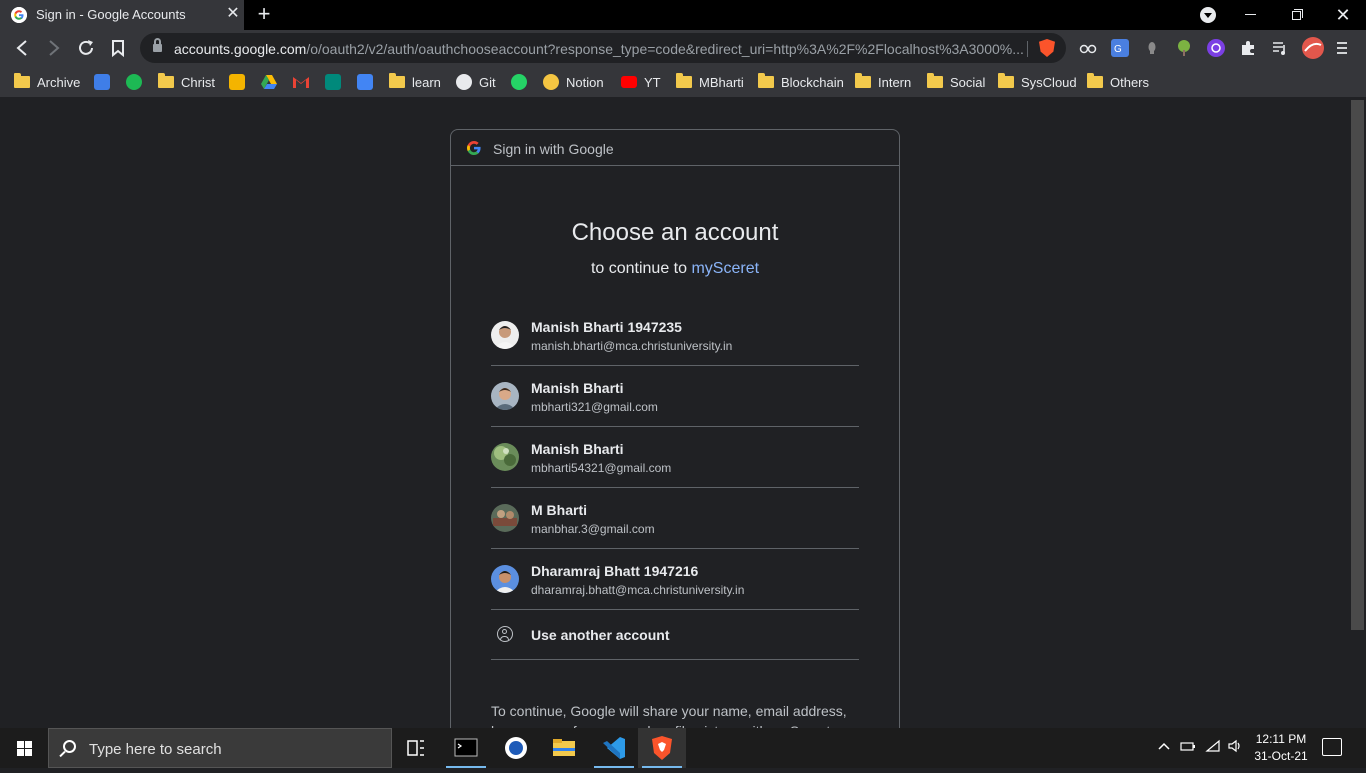 The height and width of the screenshot is (773, 1366). I want to click on bookmark-drive, so click(269, 82).